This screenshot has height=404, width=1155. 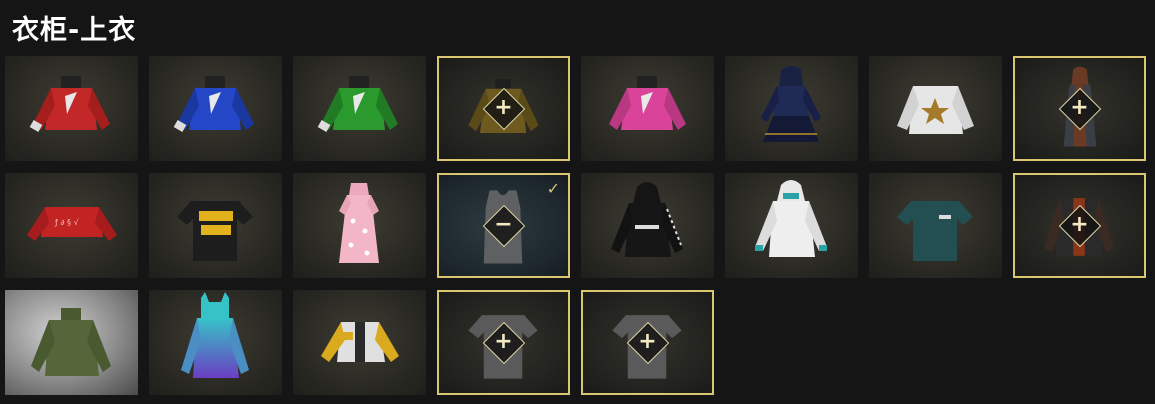 What do you see at coordinates (67, 222) in the screenshot?
I see `svg-text: ƒ ∂ § √` at bounding box center [67, 222].